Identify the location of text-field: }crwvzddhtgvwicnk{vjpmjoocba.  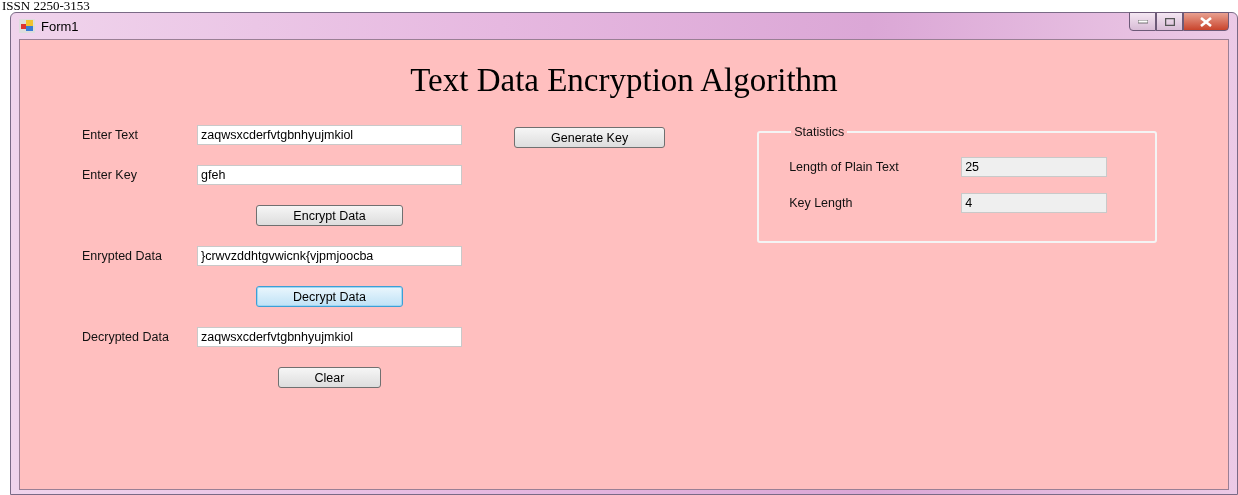
(329, 256).